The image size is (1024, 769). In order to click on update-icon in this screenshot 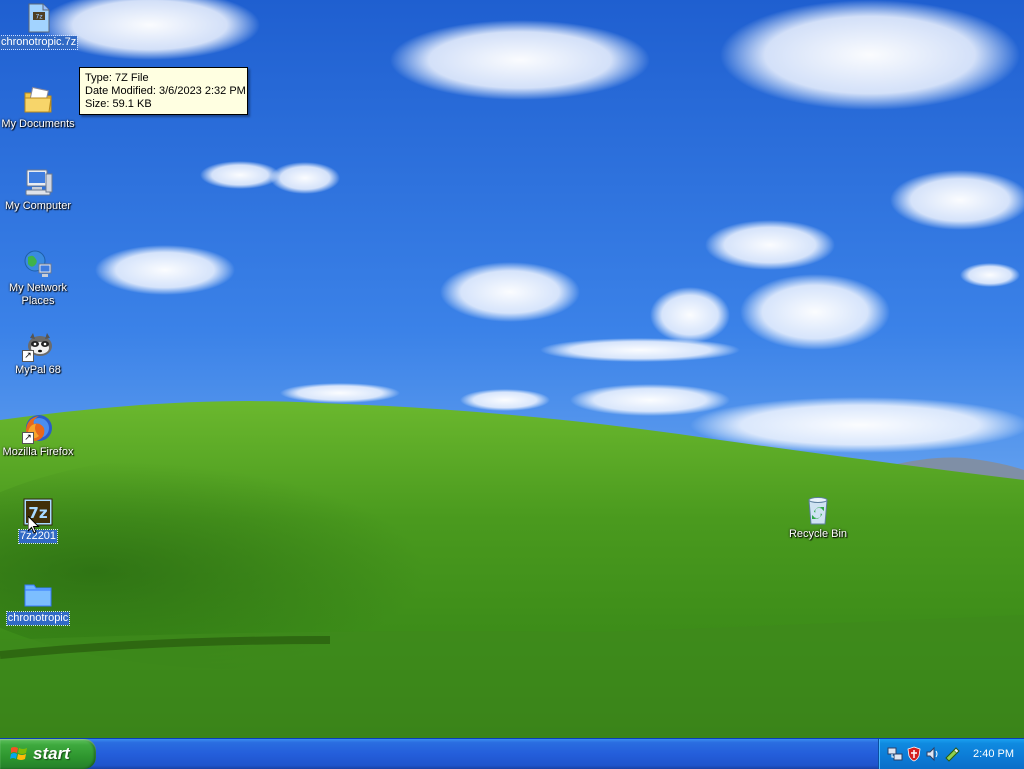, I will do `click(952, 754)`.